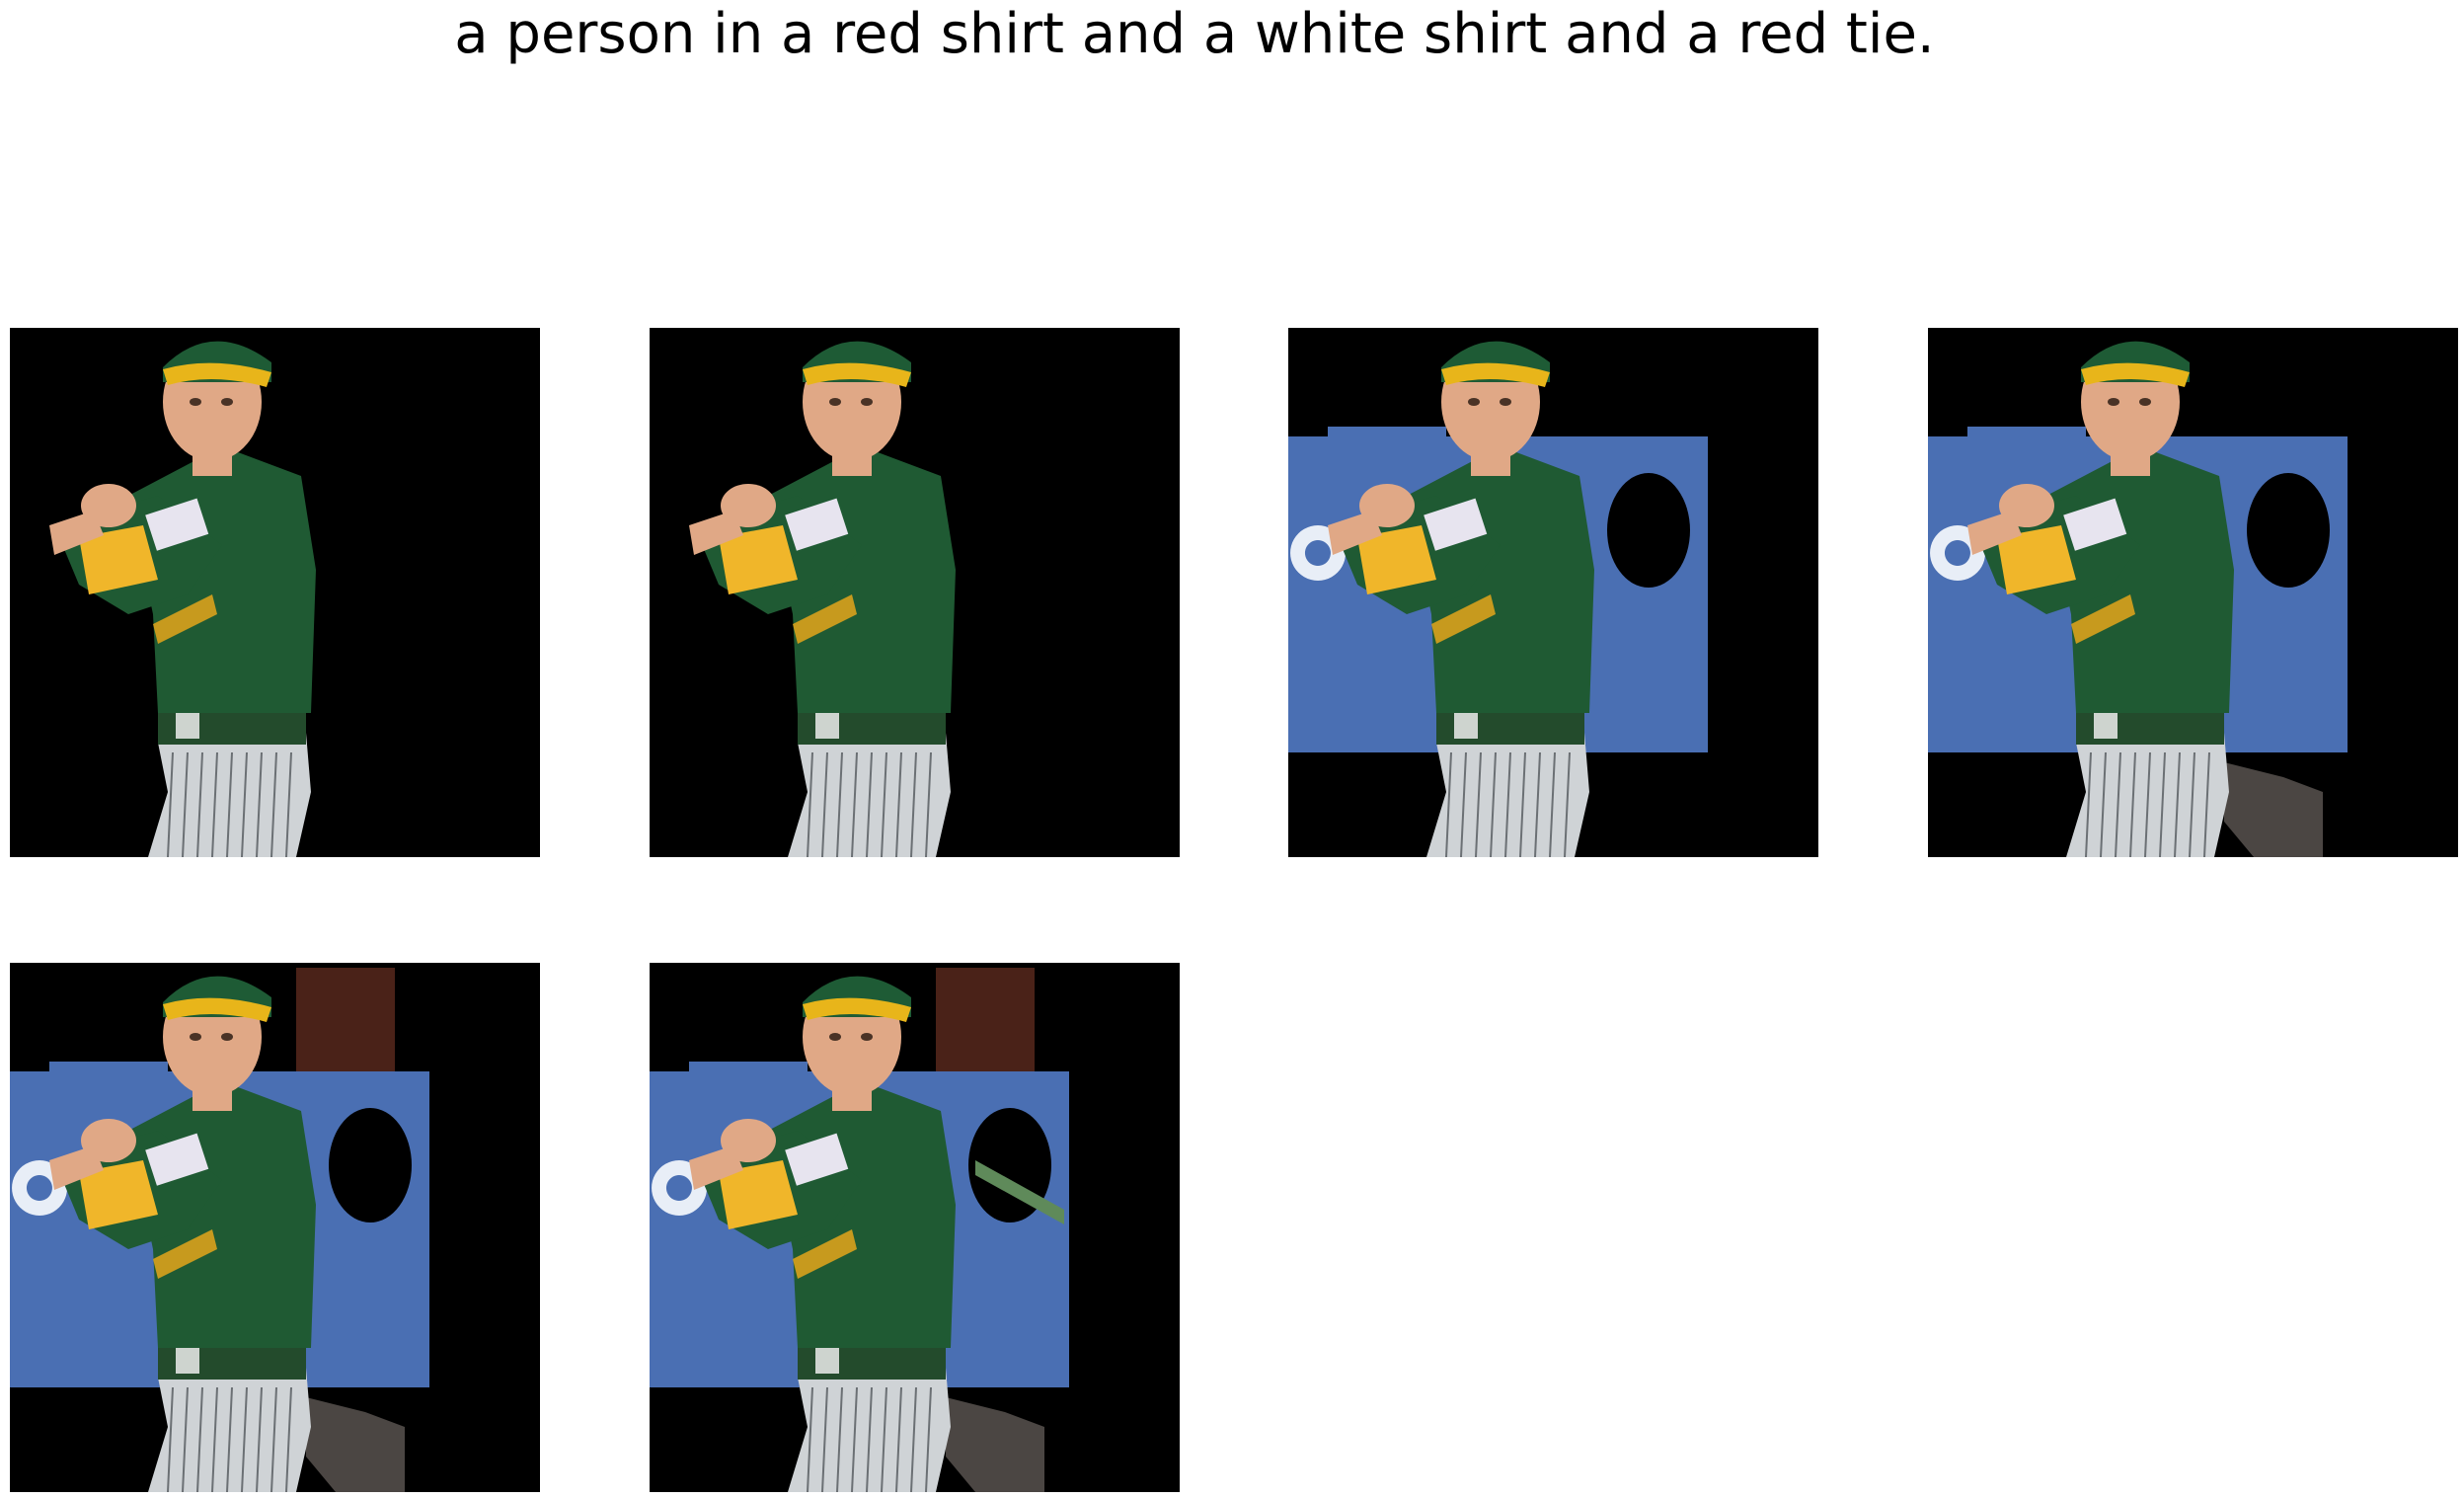 Image resolution: width=2464 pixels, height=1499 pixels. What do you see at coordinates (822, 599) in the screenshot?
I see `panel-2-image` at bounding box center [822, 599].